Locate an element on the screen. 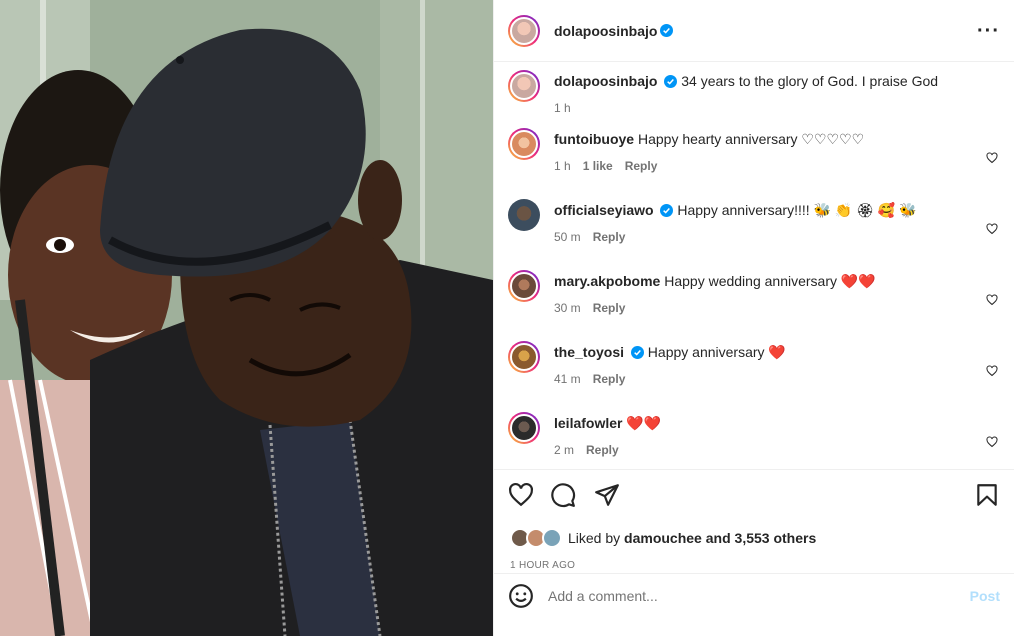  share-icon is located at coordinates (607, 495).